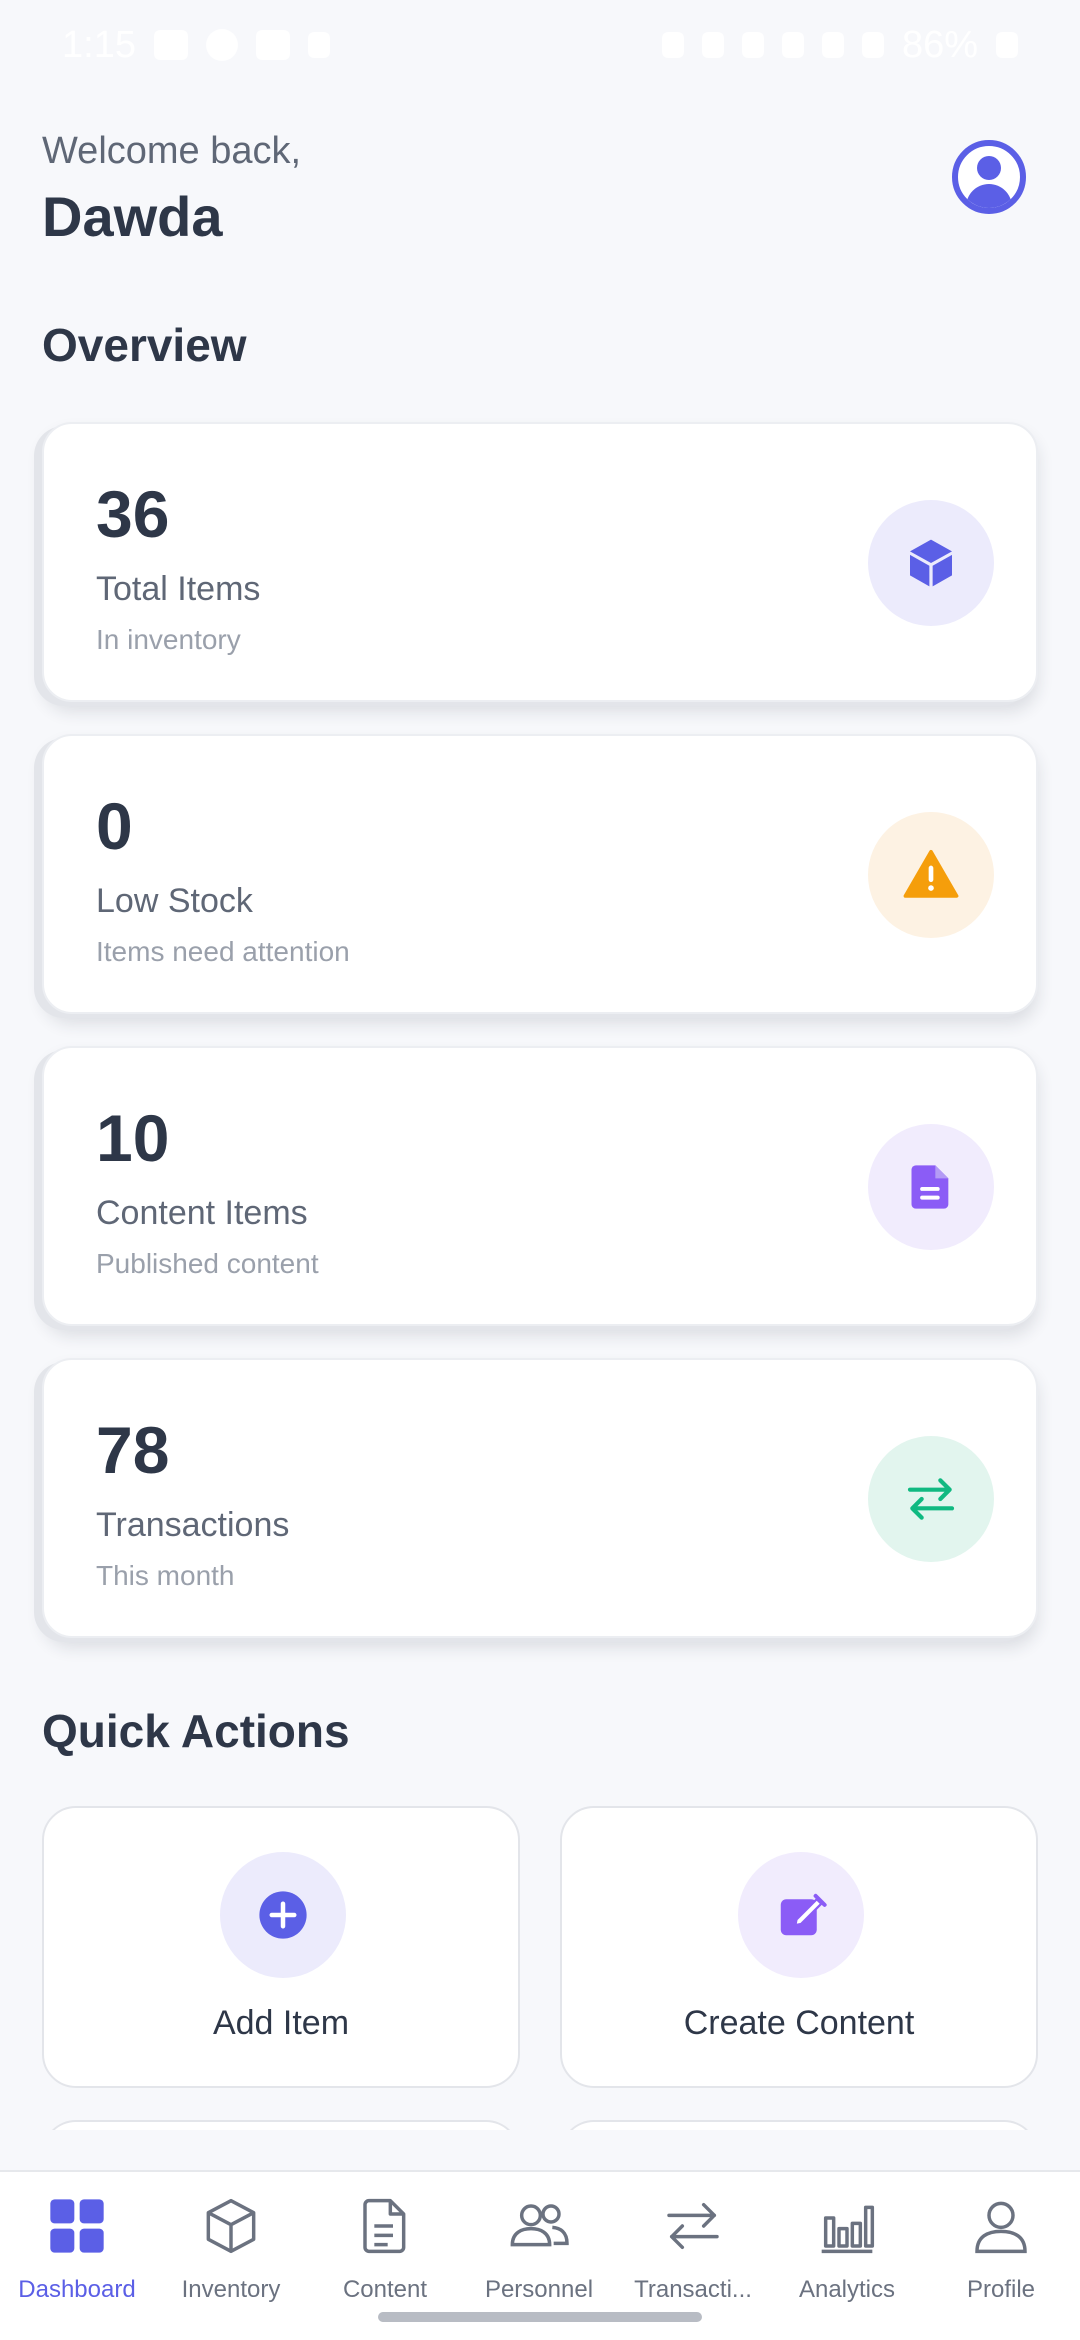 This screenshot has width=1080, height=2340. Describe the element at coordinates (540, 874) in the screenshot. I see `stat-card-low-stock: 0 Low Stock Items need attention` at that location.